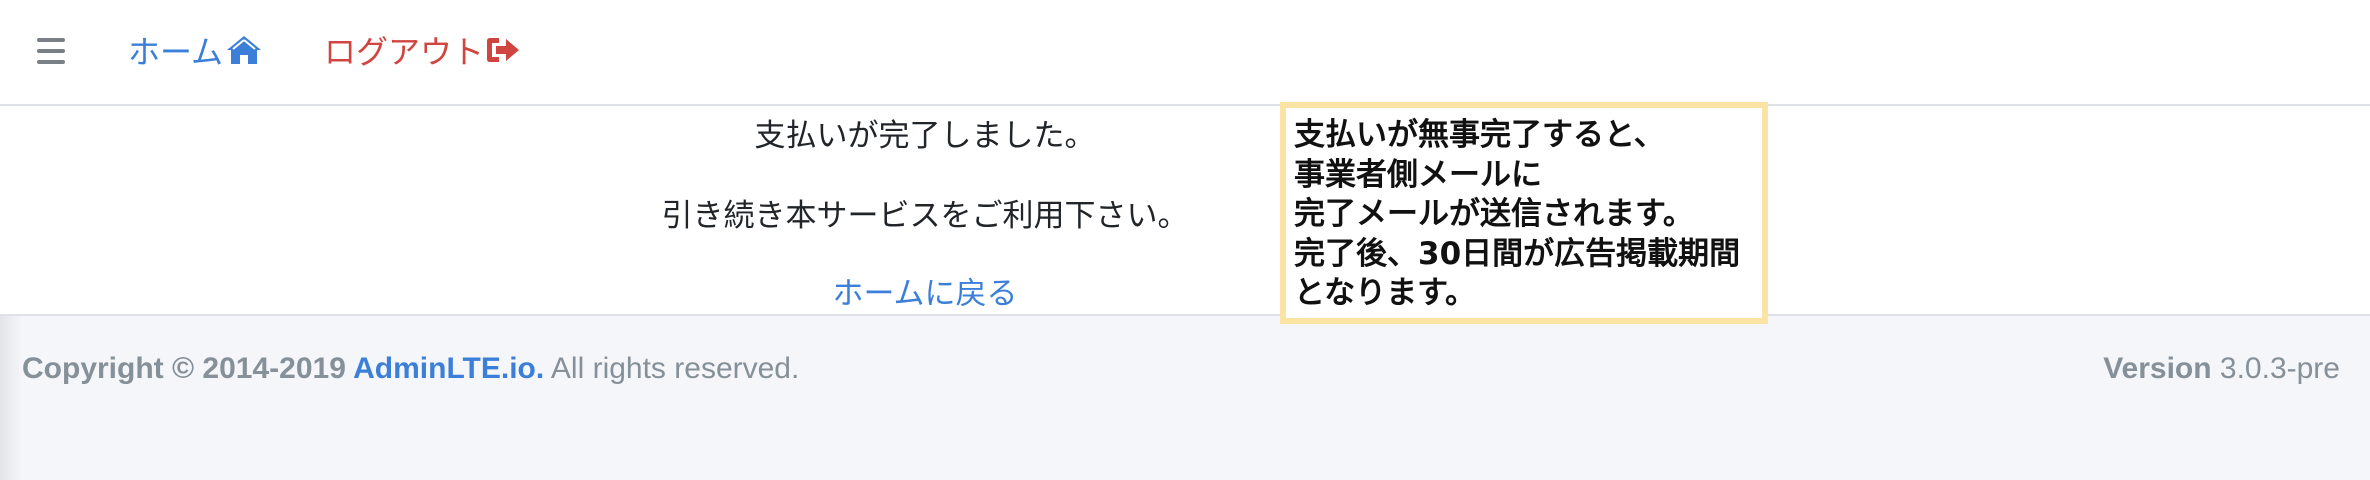  I want to click on rights-text: All rights reserved., so click(672, 368).